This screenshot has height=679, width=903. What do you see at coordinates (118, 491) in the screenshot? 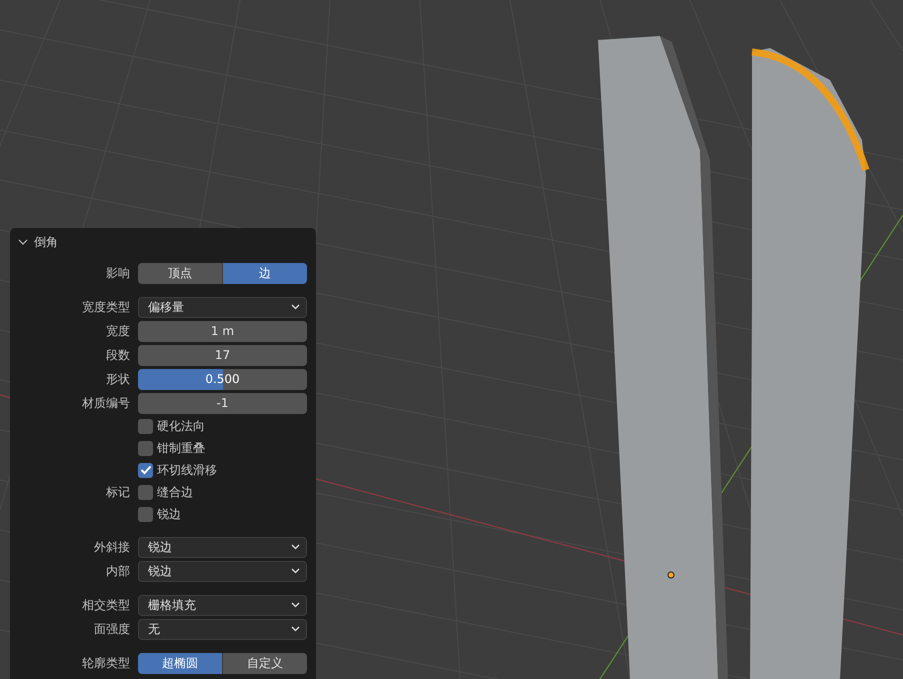
I see `field-label: 标记` at bounding box center [118, 491].